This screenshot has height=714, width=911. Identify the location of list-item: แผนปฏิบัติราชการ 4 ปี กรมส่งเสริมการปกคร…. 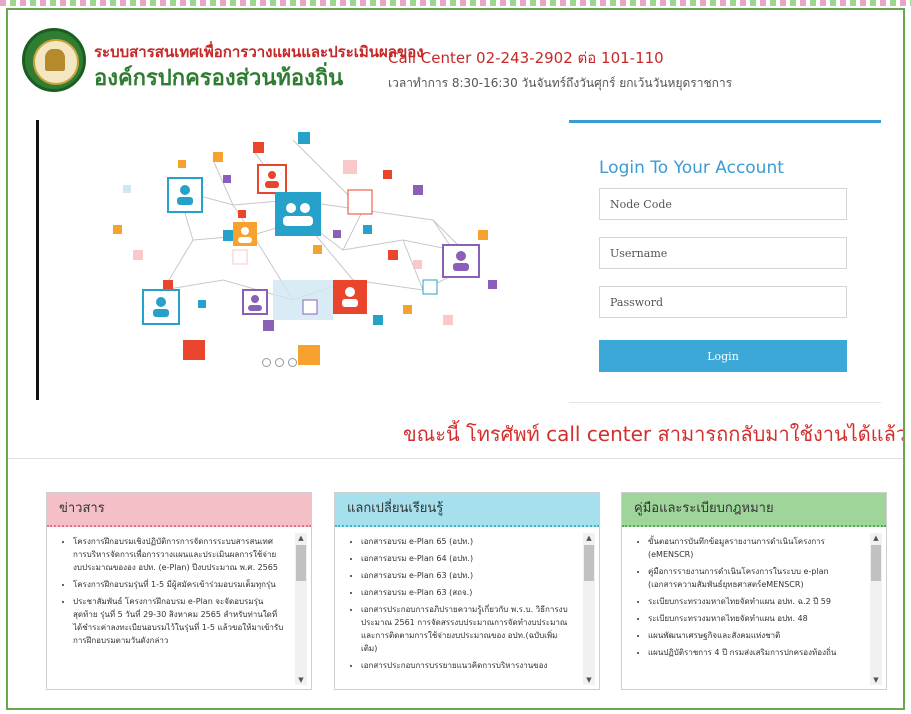
(754, 652).